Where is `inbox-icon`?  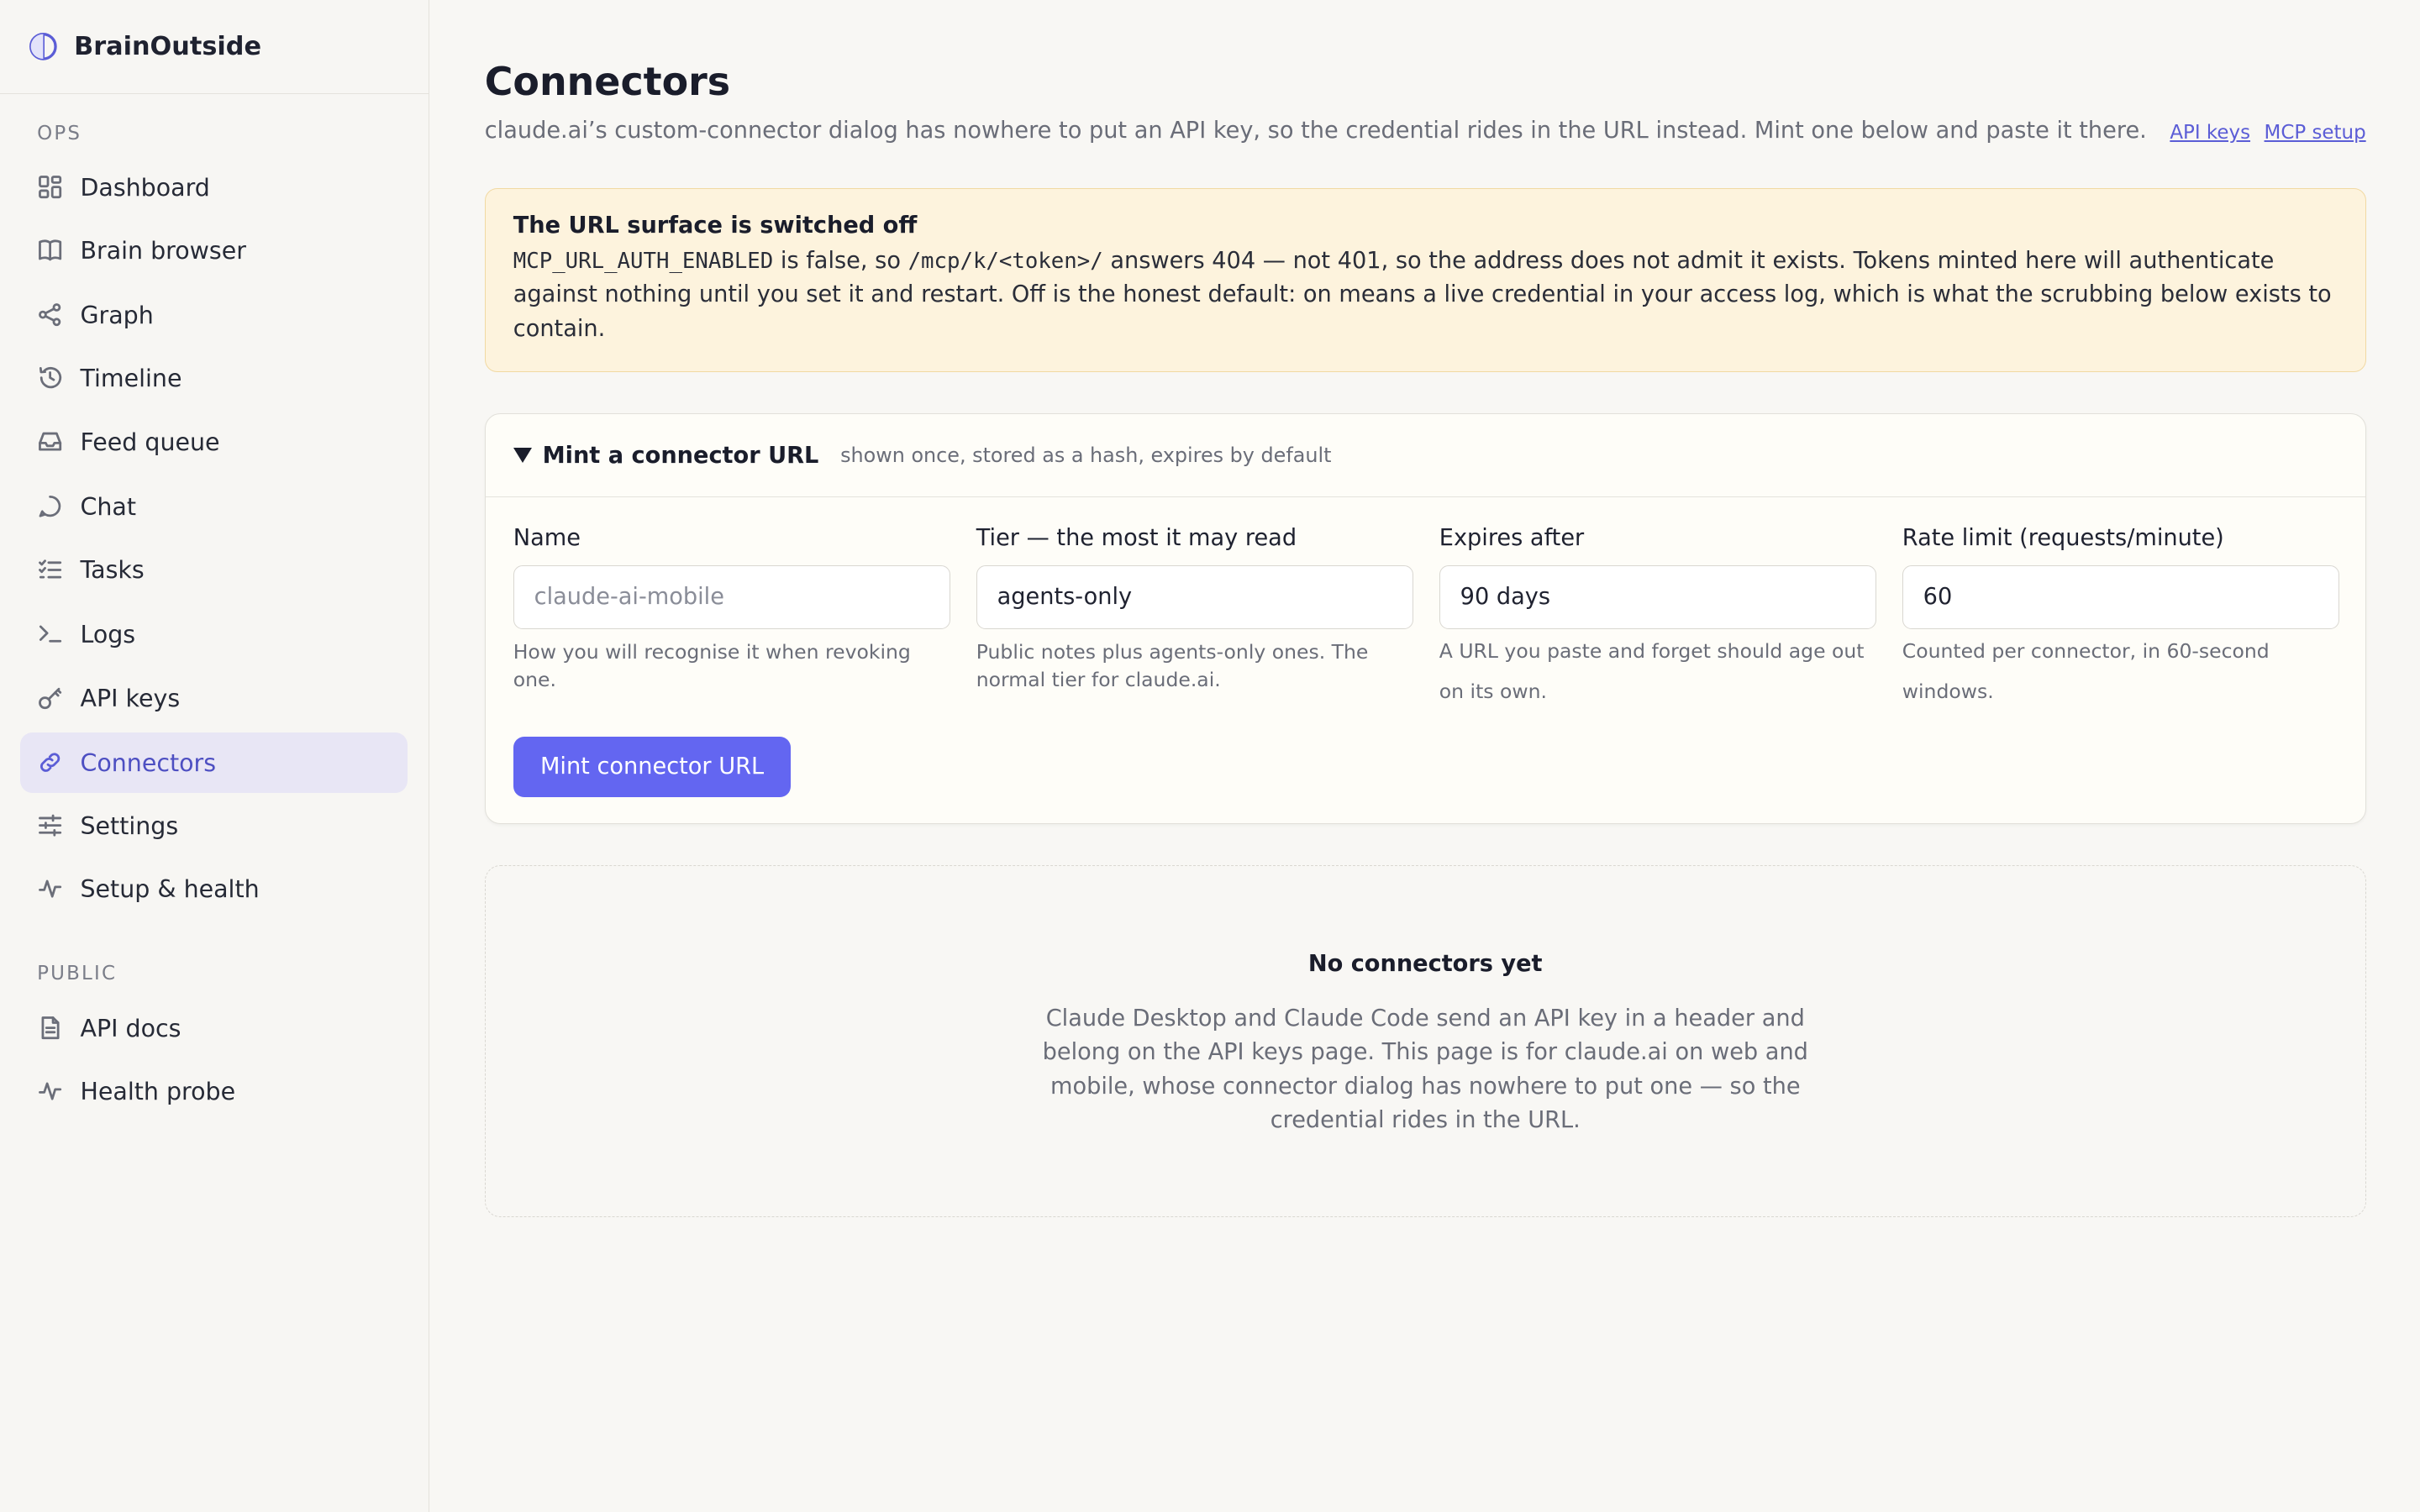
inbox-icon is located at coordinates (51, 442).